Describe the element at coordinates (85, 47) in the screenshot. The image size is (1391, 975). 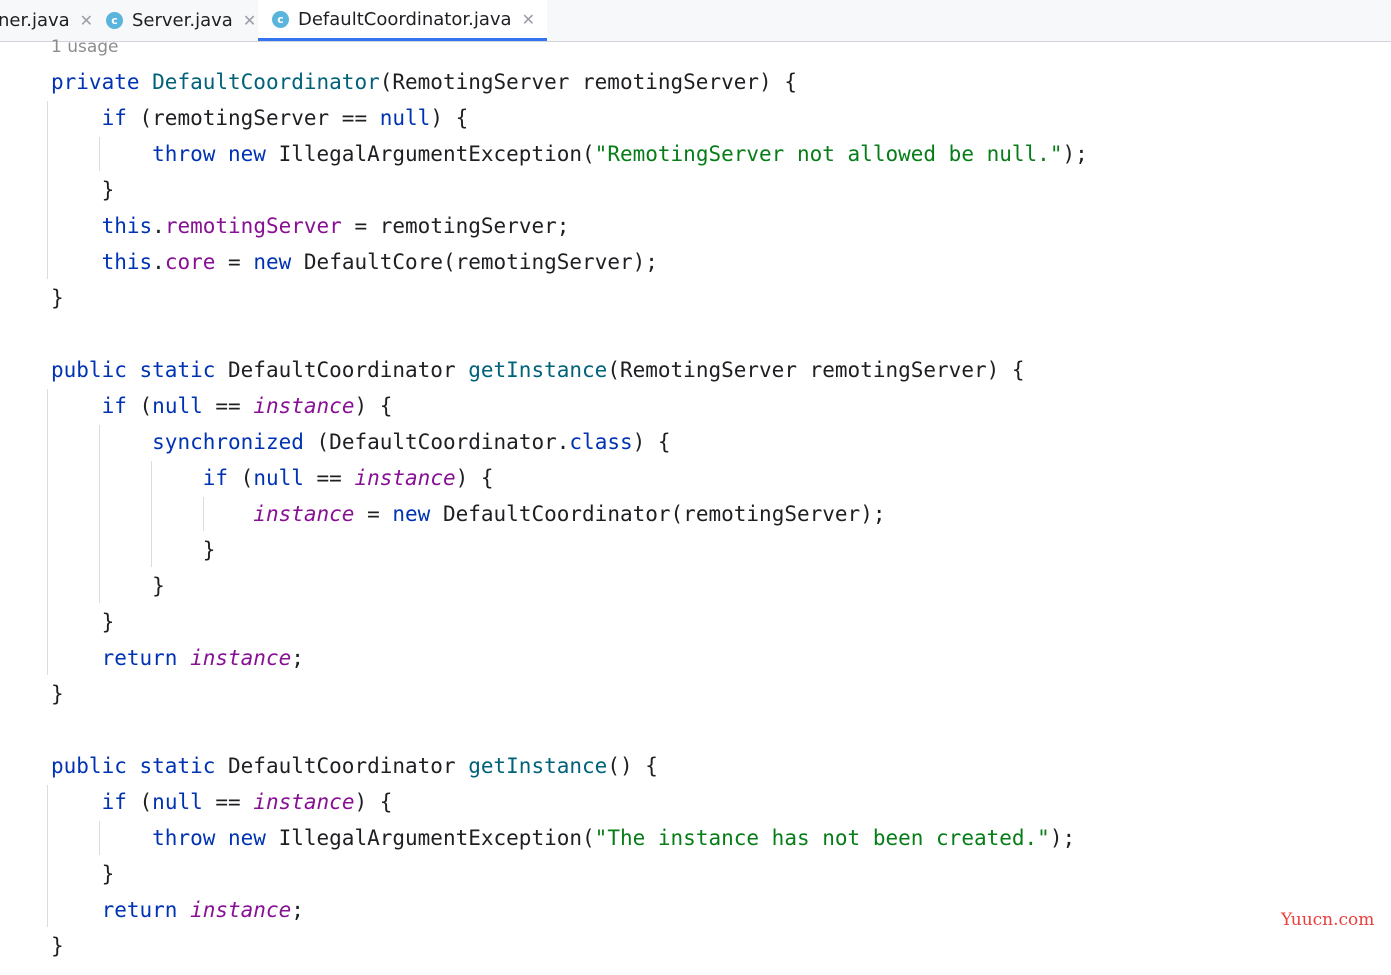
I see `usage-hint: 1 usage` at that location.